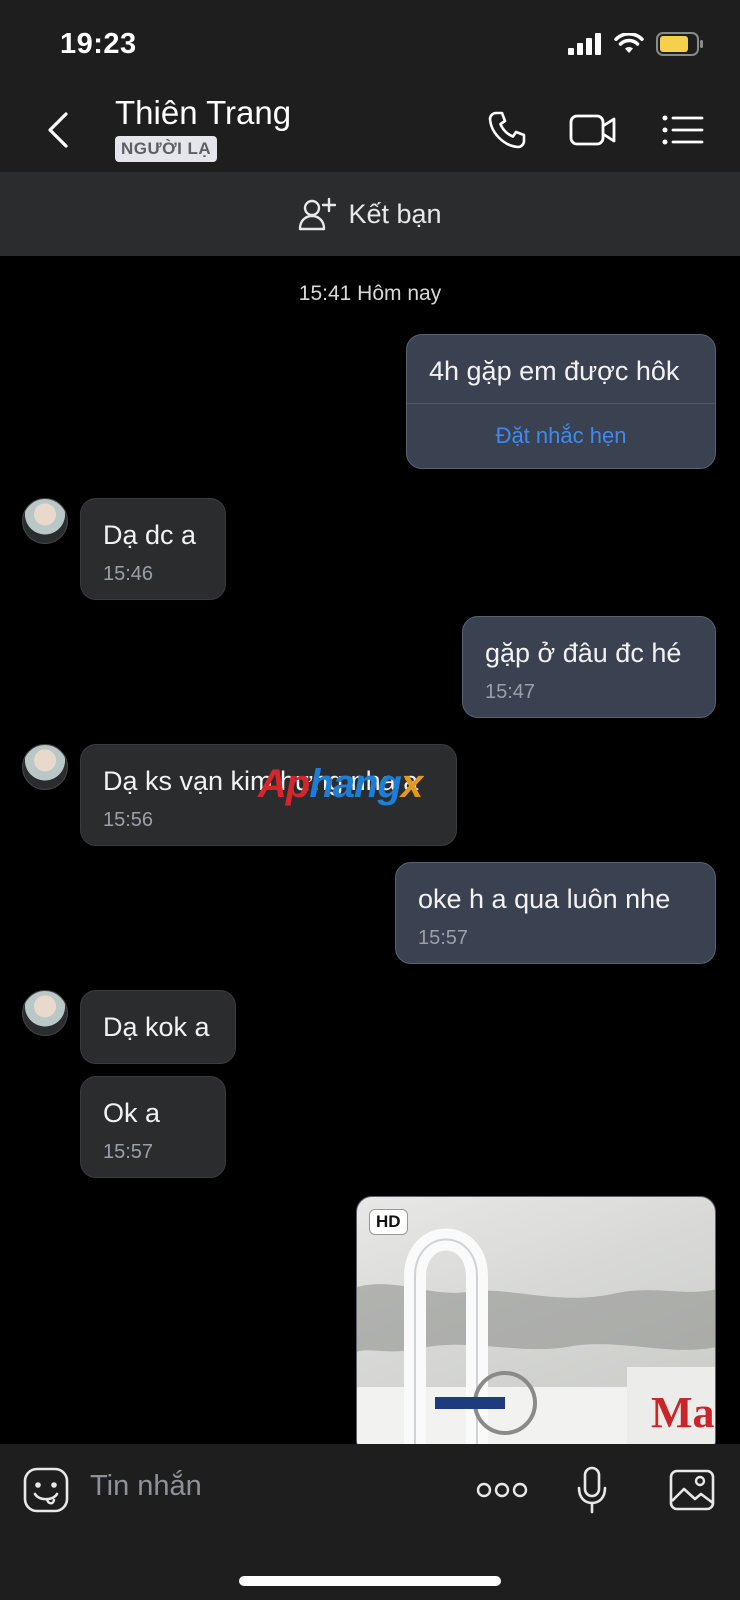  Describe the element at coordinates (98, 44) in the screenshot. I see `status-time: 19:23` at that location.